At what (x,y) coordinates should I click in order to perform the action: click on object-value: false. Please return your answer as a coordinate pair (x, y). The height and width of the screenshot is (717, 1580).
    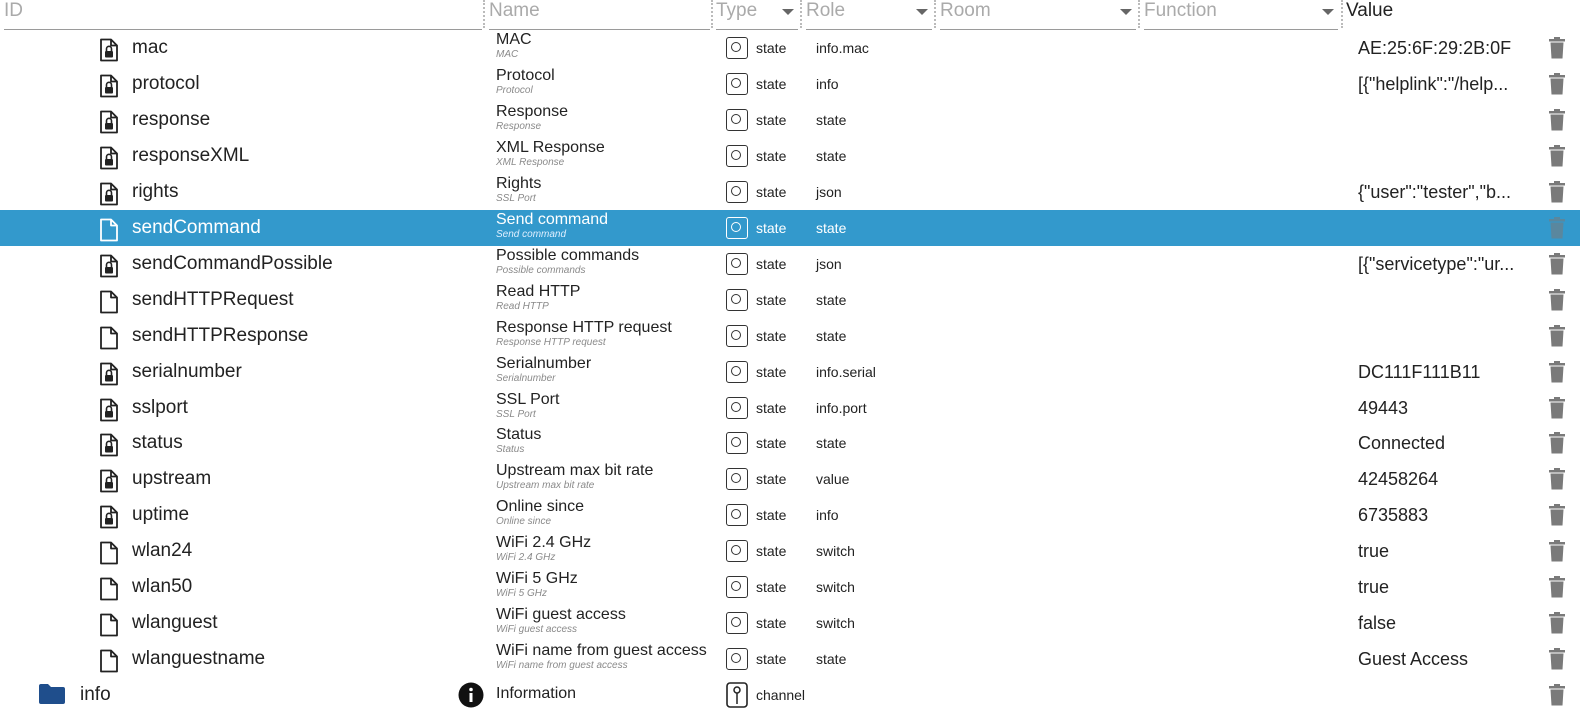
    Looking at the image, I should click on (1440, 623).